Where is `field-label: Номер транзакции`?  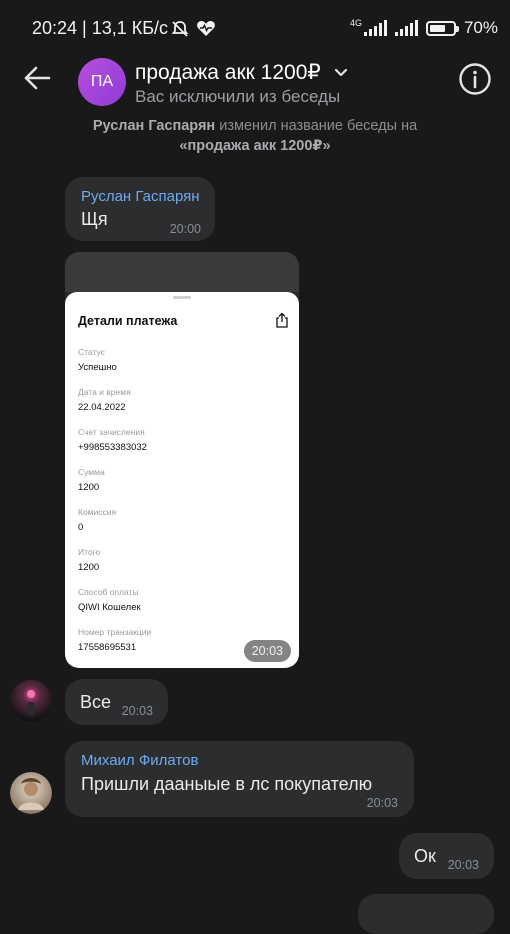
field-label: Номер транзакции is located at coordinates (115, 632).